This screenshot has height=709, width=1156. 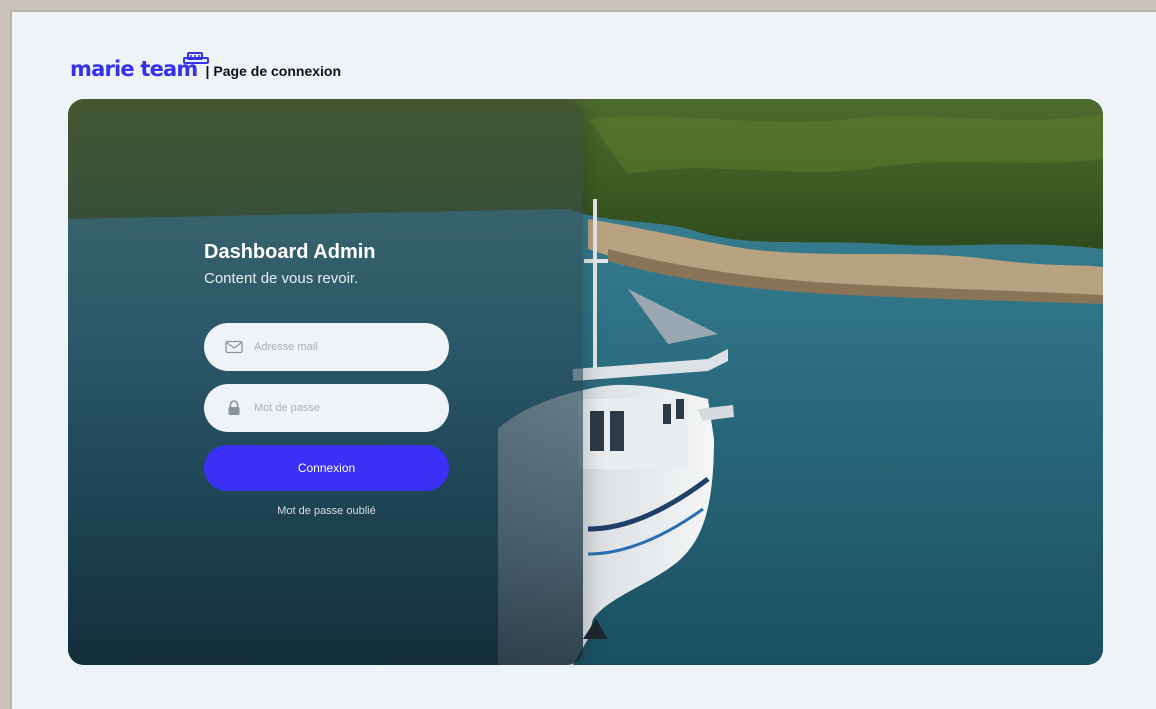 I want to click on login-form: Dashboard Admin Content de vous revoir., so click(x=329, y=264).